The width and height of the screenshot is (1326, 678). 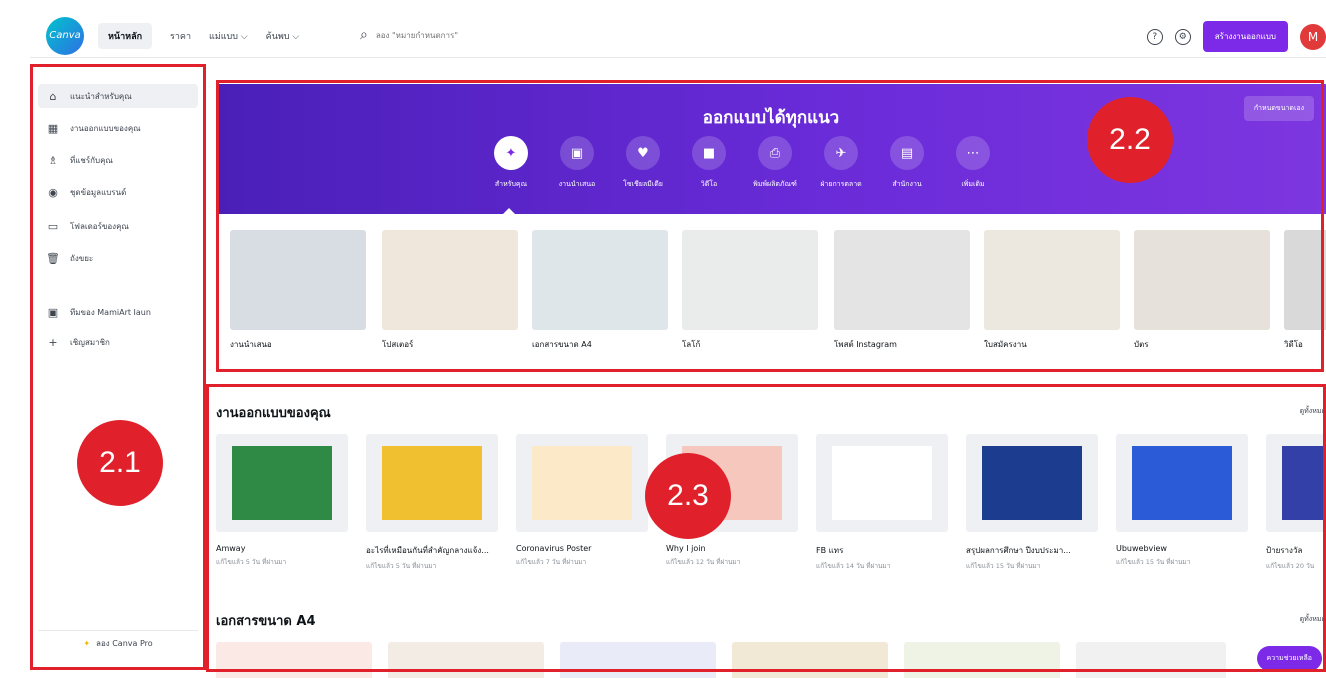 What do you see at coordinates (1182, 36) in the screenshot?
I see `gear-icon: ⚙` at bounding box center [1182, 36].